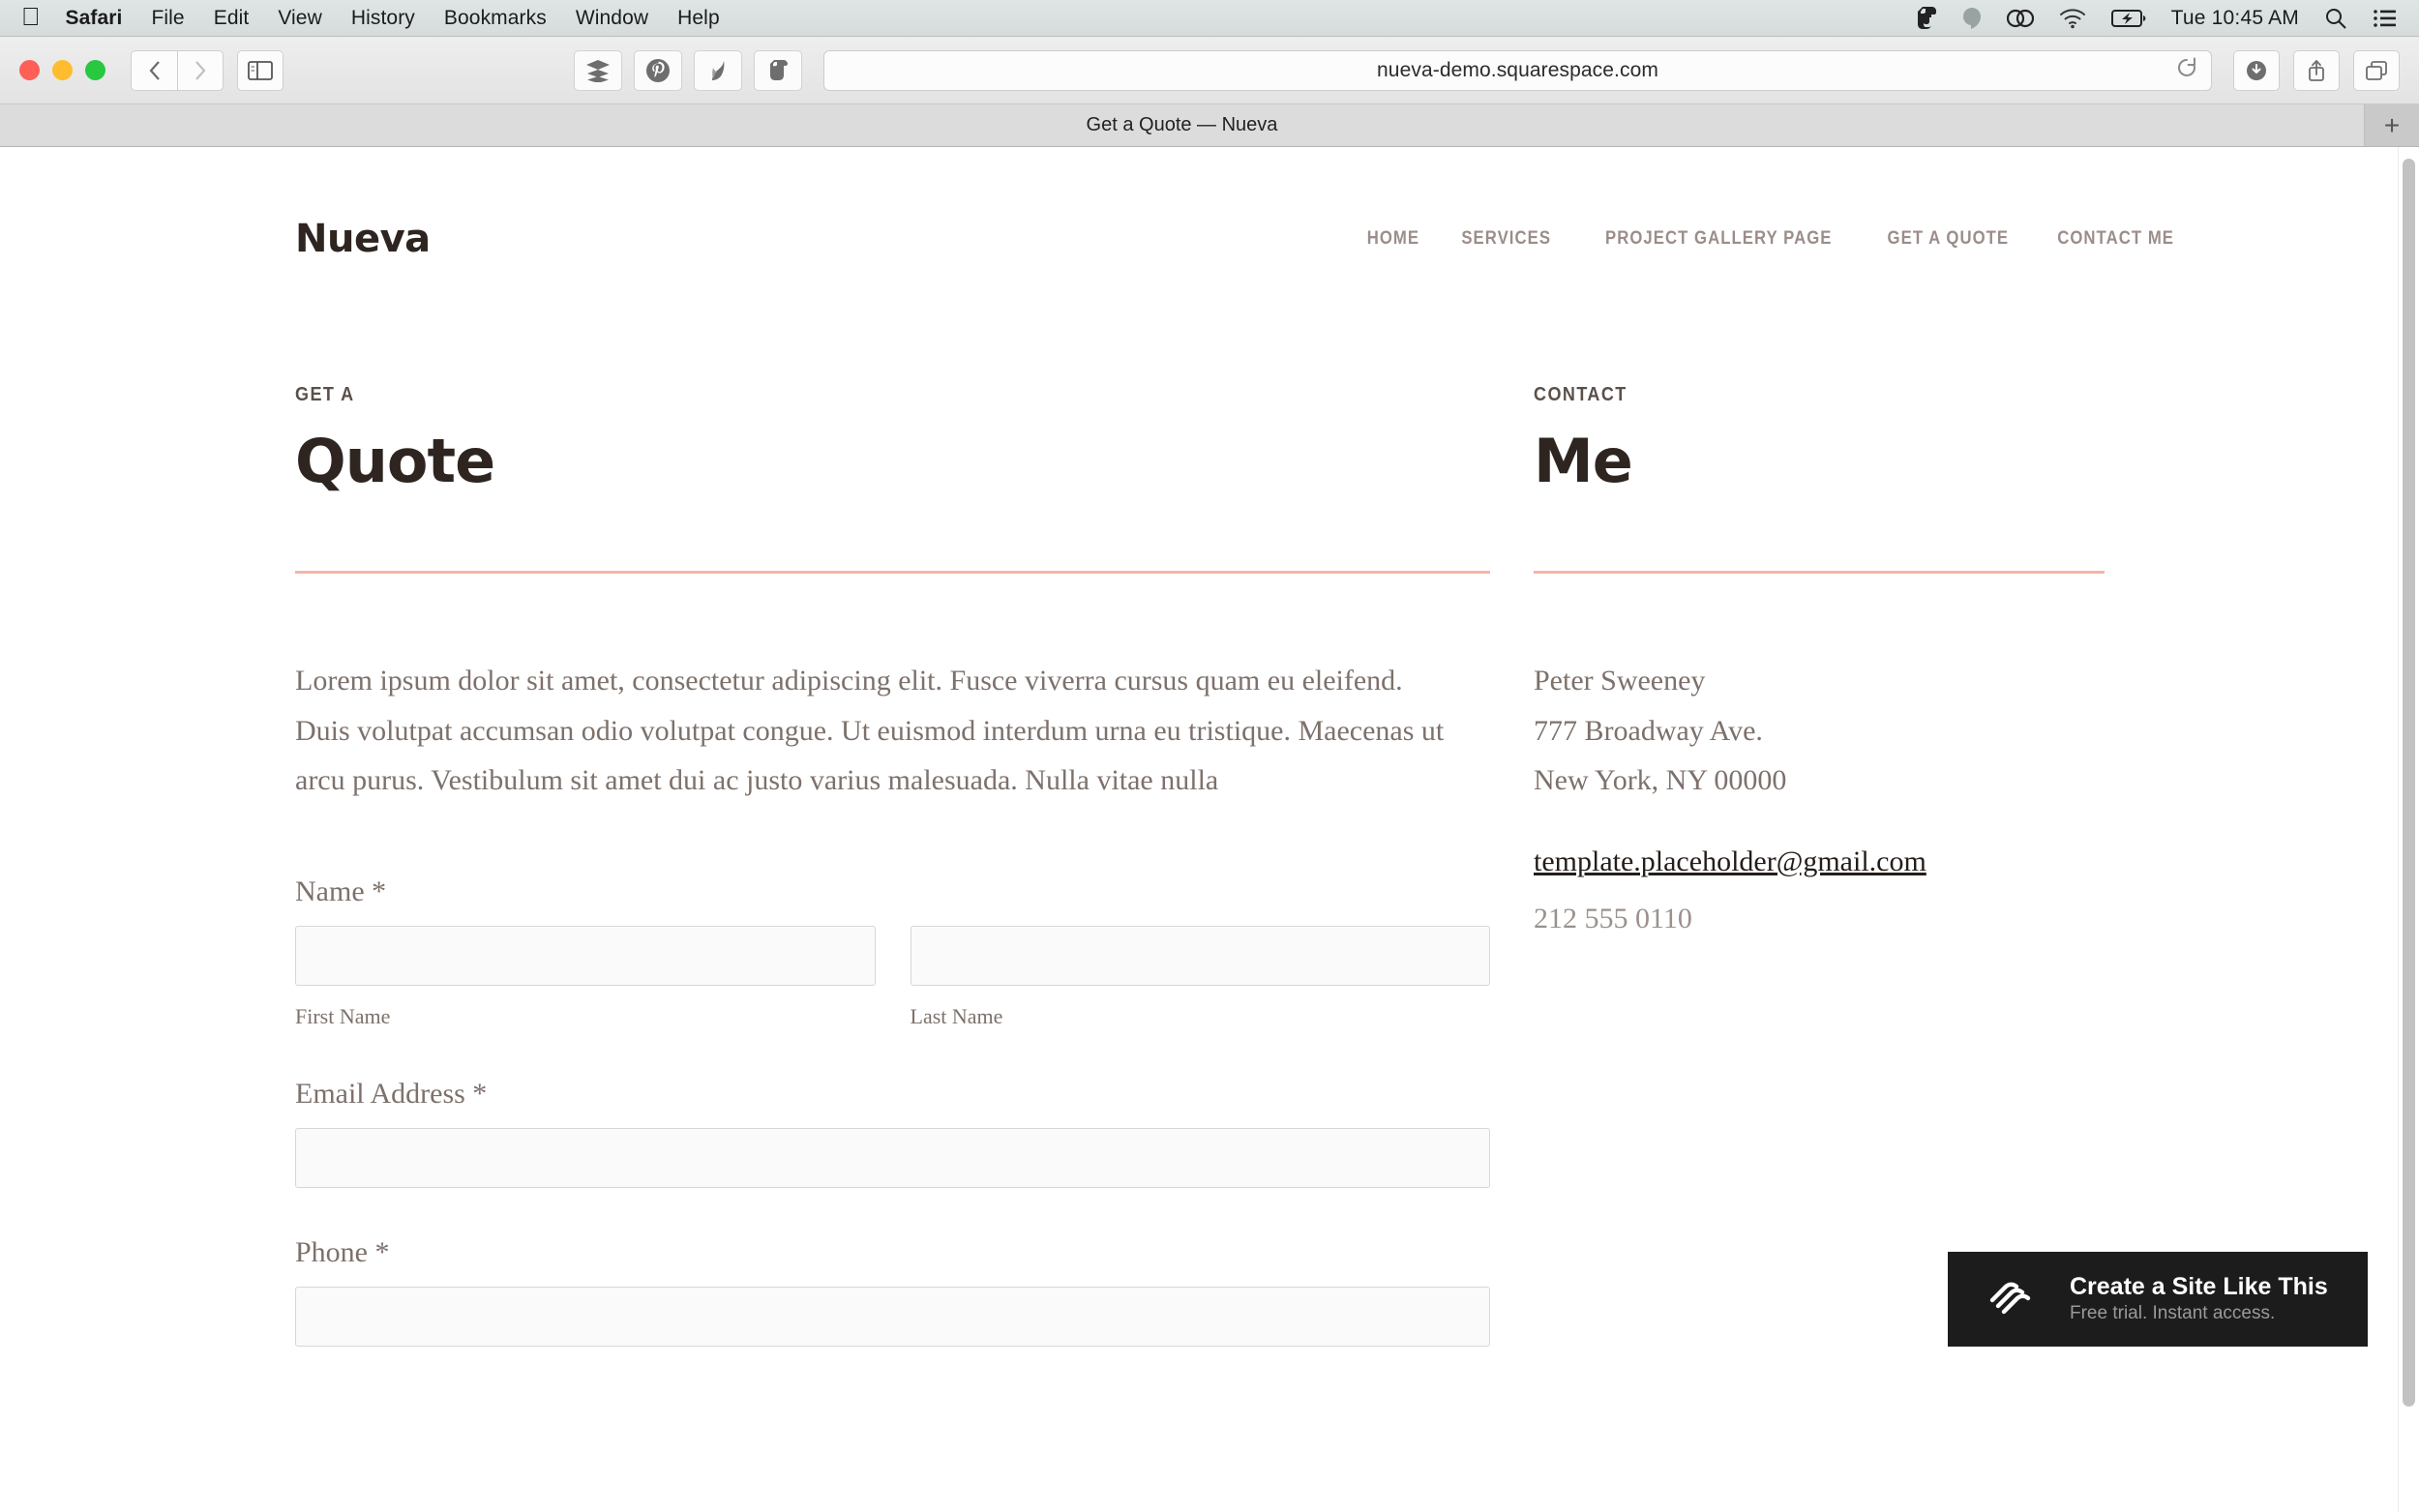 The height and width of the screenshot is (1512, 2419). I want to click on window-controls, so click(62, 70).